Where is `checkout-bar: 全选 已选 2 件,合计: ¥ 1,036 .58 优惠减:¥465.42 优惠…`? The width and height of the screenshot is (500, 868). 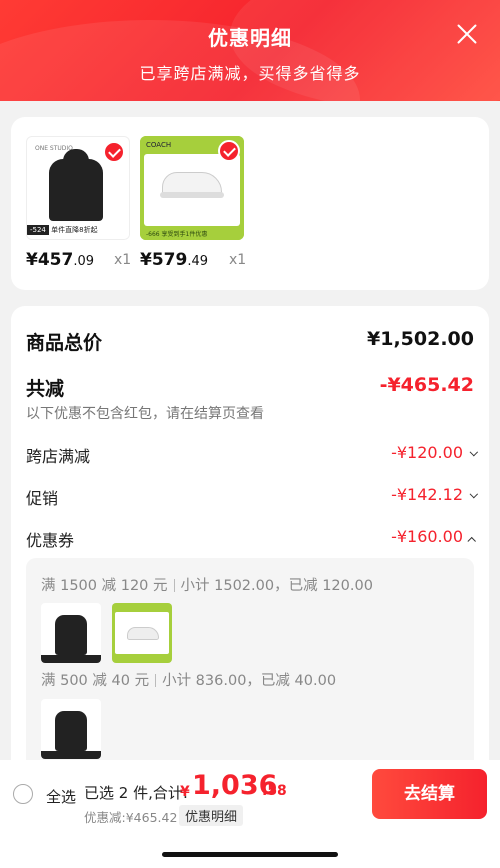
checkout-bar: 全选 已选 2 件,合计: ¥ 1,036 .58 优惠减:¥465.42 优惠… is located at coordinates (250, 814).